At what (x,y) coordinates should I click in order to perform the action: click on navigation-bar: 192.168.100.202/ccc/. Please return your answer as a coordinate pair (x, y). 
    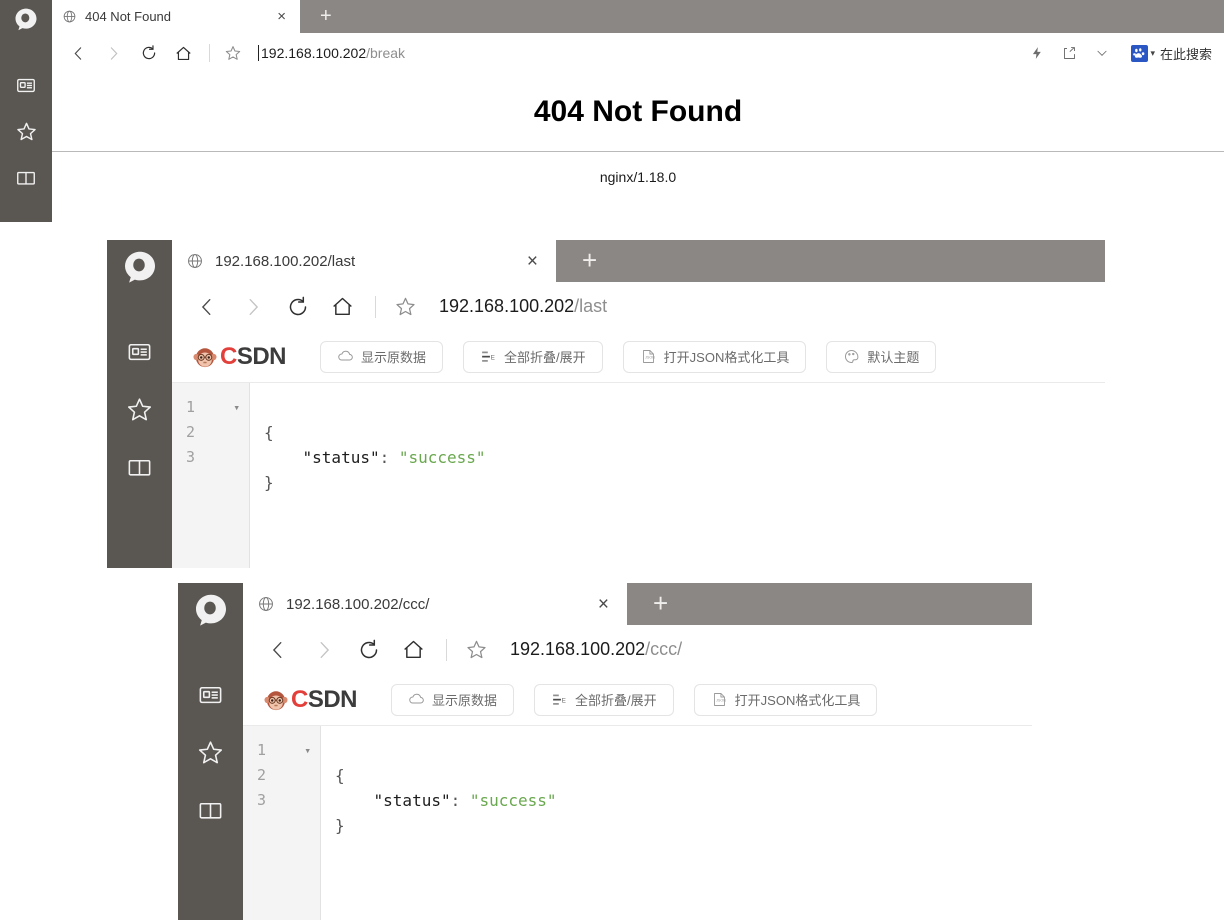
    Looking at the image, I should click on (637, 649).